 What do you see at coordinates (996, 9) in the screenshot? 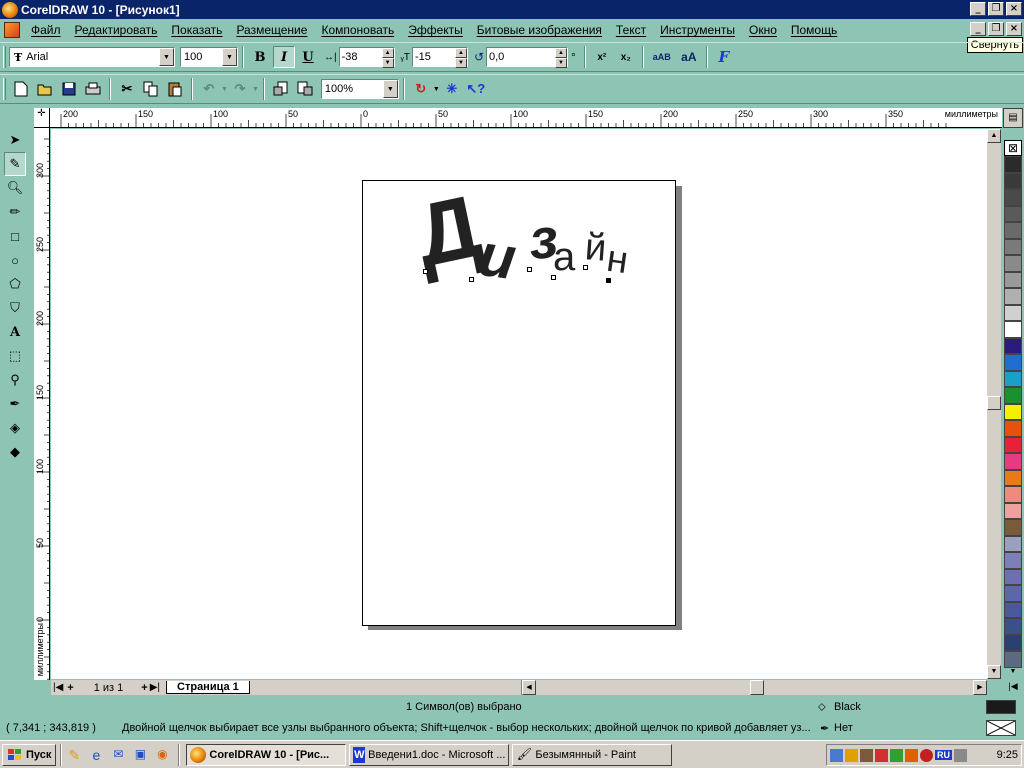
I see `restore-button: ❐` at bounding box center [996, 9].